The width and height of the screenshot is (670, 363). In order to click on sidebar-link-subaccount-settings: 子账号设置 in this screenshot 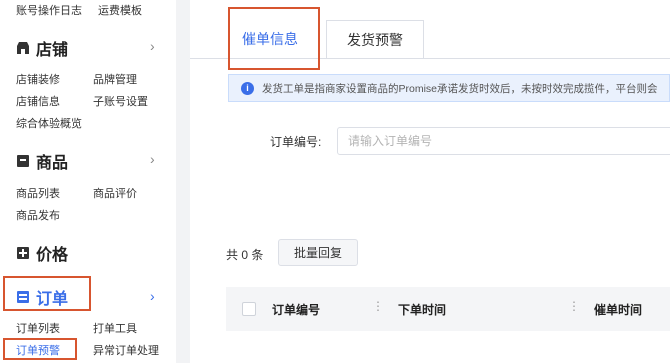, I will do `click(120, 101)`.